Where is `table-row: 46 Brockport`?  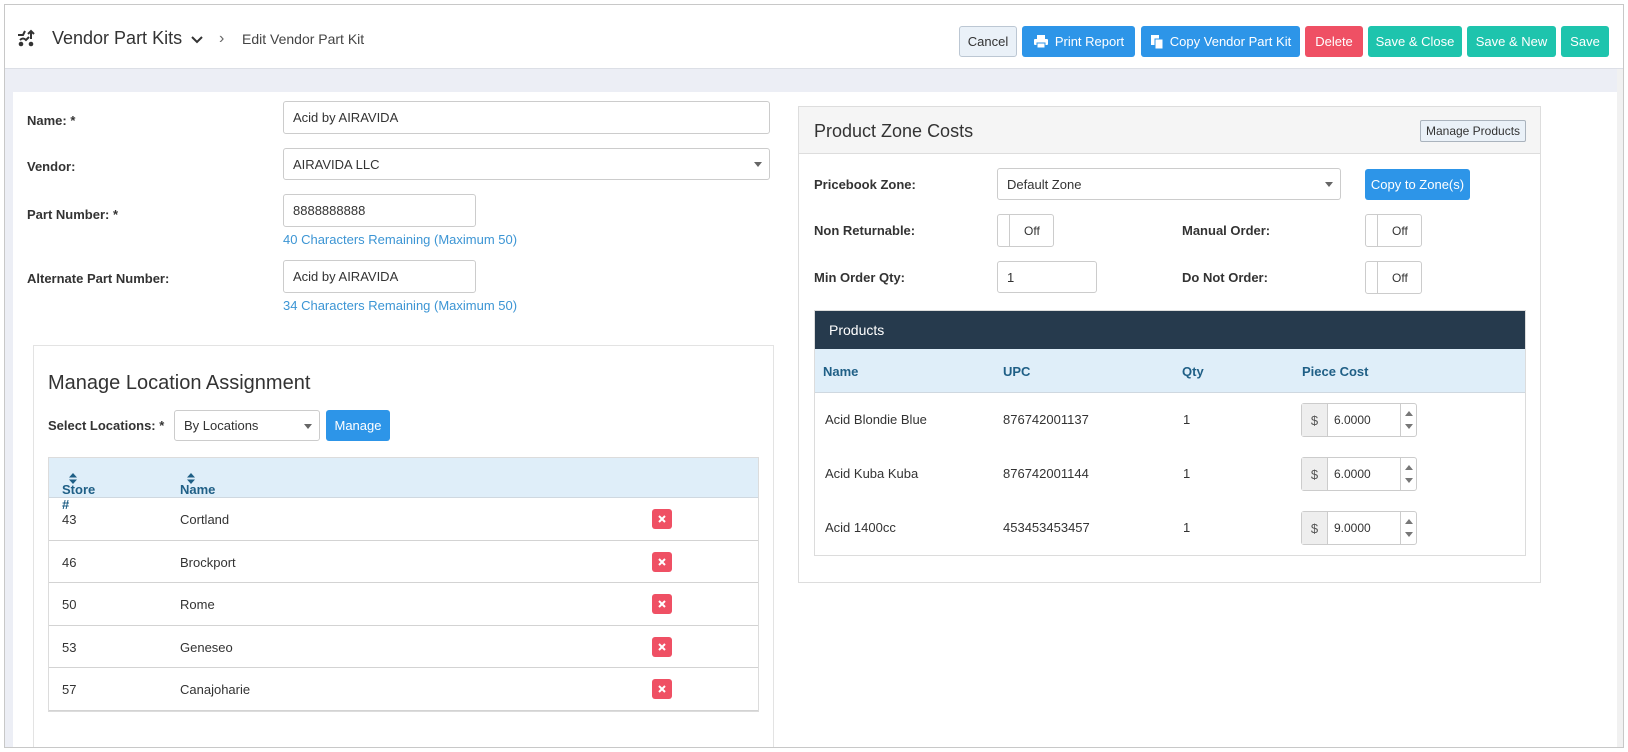 table-row: 46 Brockport is located at coordinates (403, 562).